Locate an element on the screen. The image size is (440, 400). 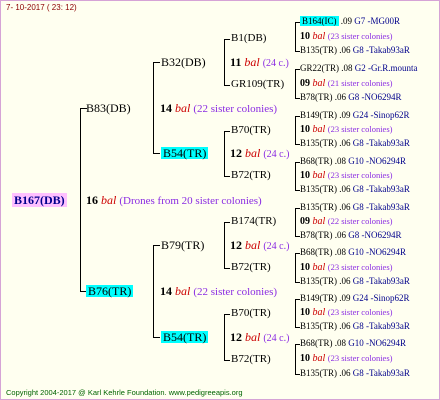
gen3-queen-4: B72(TR) is located at coordinates (251, 175).